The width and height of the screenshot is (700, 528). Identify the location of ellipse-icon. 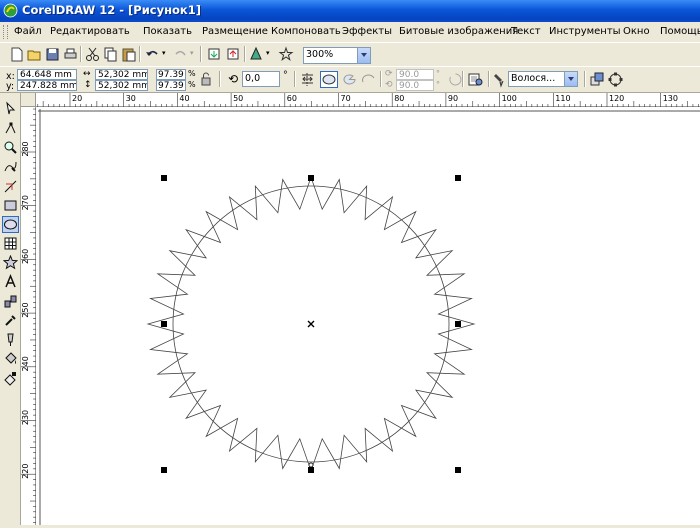
(329, 79).